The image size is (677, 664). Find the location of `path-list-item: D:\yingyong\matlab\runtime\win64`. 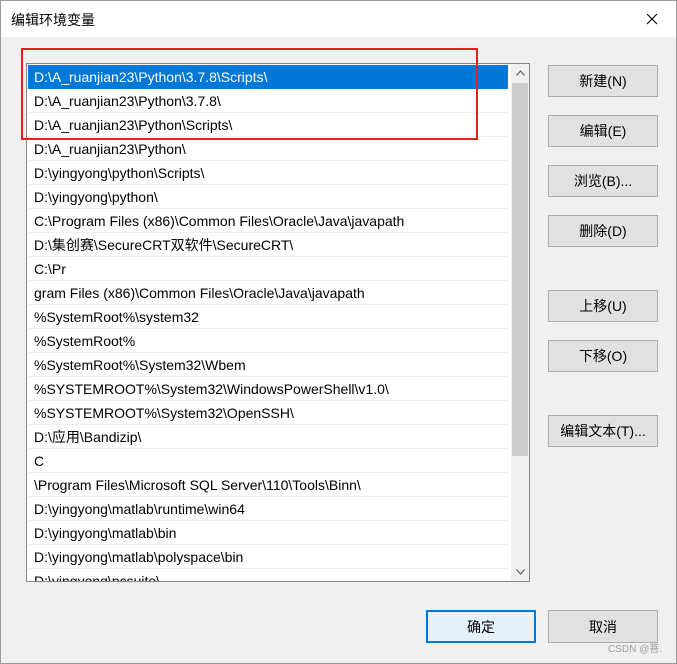

path-list-item: D:\yingyong\matlab\runtime\win64 is located at coordinates (268, 509).